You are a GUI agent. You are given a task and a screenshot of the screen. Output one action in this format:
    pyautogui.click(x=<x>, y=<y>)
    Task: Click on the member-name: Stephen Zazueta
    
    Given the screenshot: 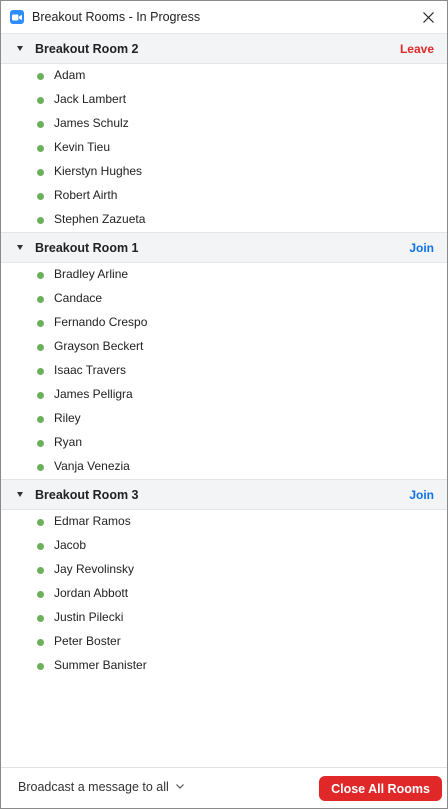 What is the action you would take?
    pyautogui.click(x=100, y=219)
    